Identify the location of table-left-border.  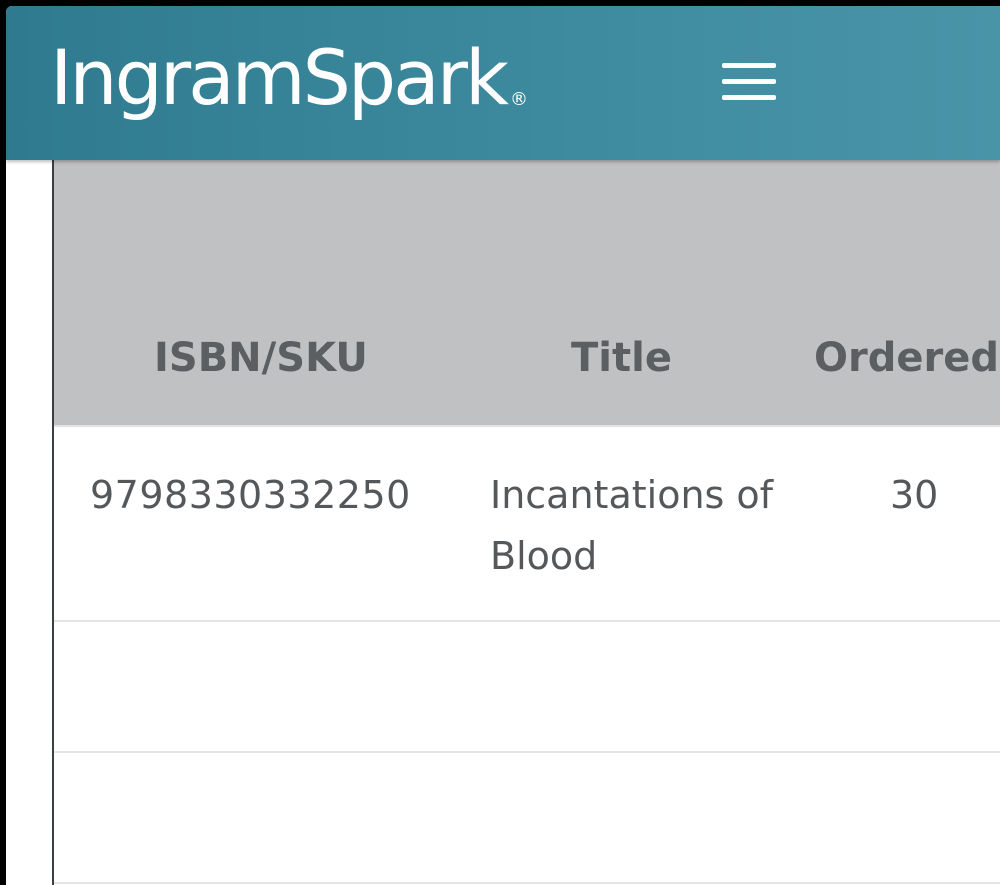
(53, 522).